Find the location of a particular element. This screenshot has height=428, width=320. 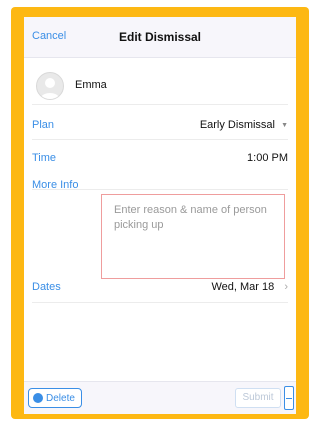

time-value: 1:00 PM is located at coordinates (267, 158).